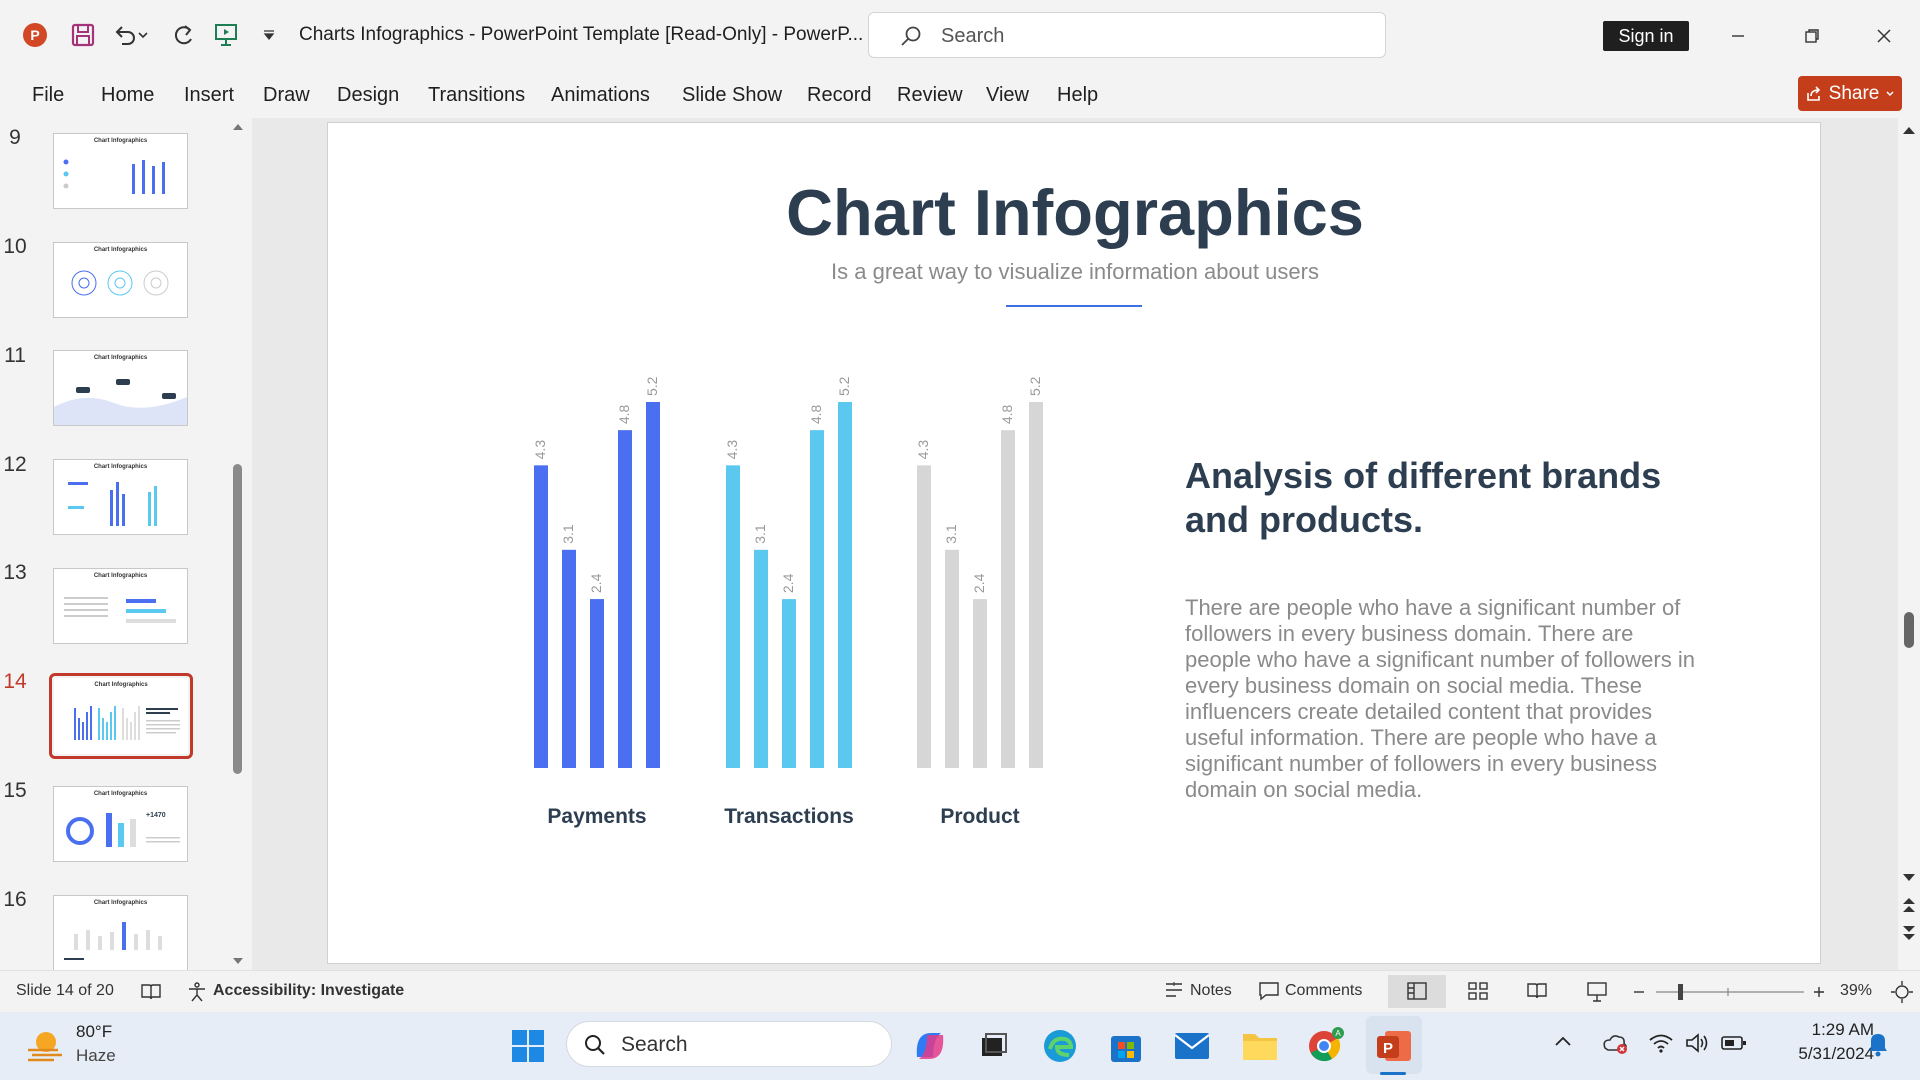  What do you see at coordinates (1007, 95) in the screenshot?
I see `tab-view: View` at bounding box center [1007, 95].